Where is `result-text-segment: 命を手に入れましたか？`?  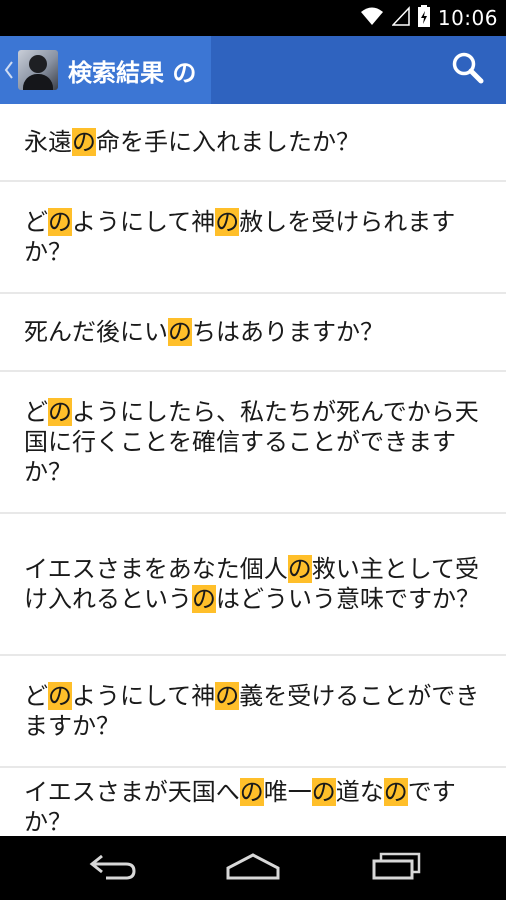 result-text-segment: 命を手に入れましたか？ is located at coordinates (228, 142).